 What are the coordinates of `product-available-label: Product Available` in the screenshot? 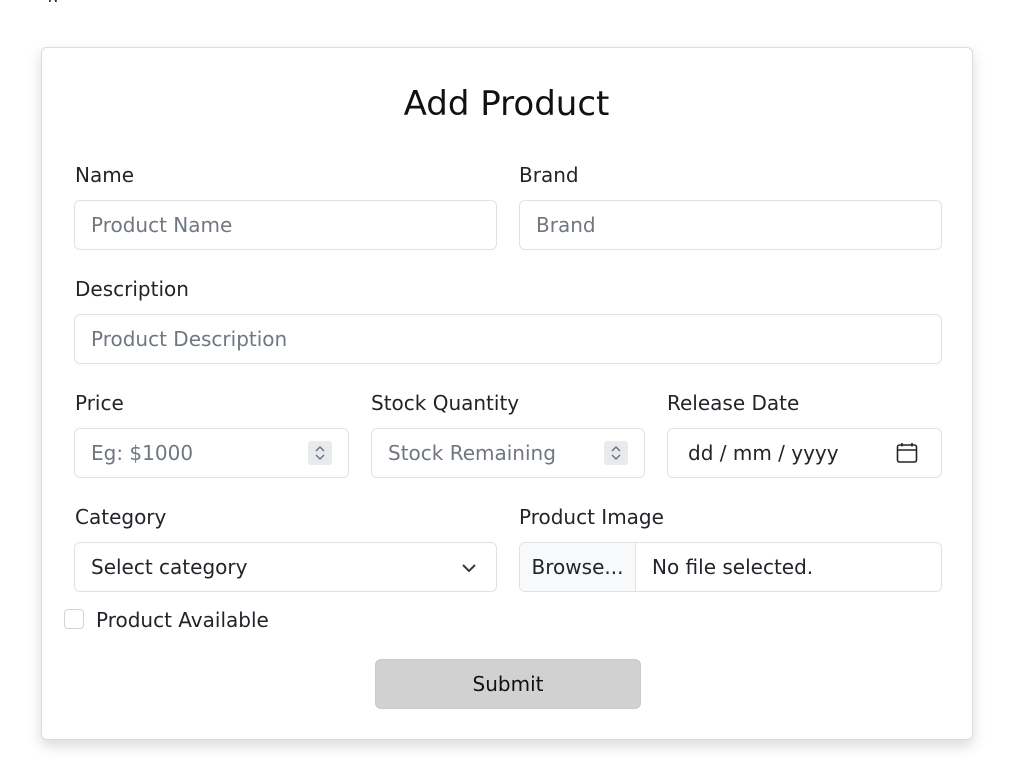 It's located at (182, 620).